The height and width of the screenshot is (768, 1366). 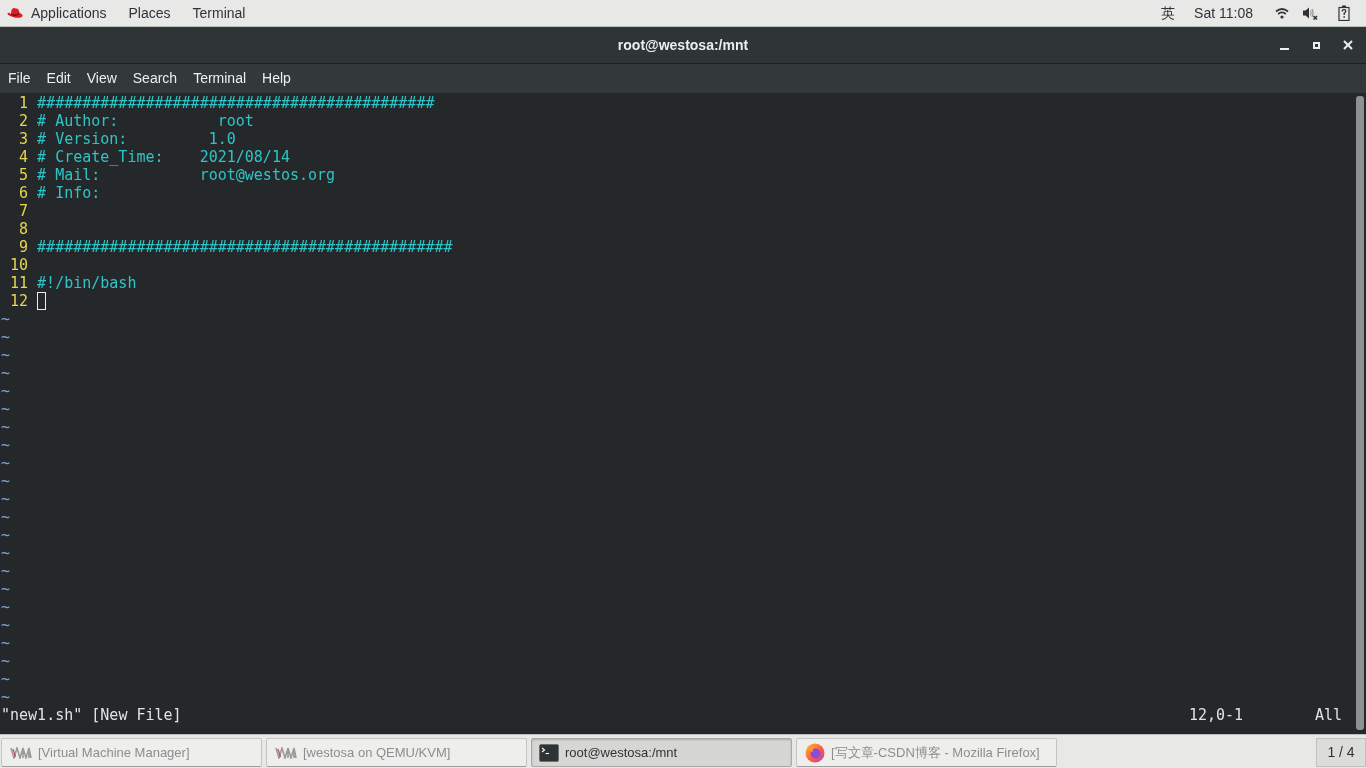 What do you see at coordinates (1216, 715) in the screenshot?
I see `cursor-position: 12,0-1` at bounding box center [1216, 715].